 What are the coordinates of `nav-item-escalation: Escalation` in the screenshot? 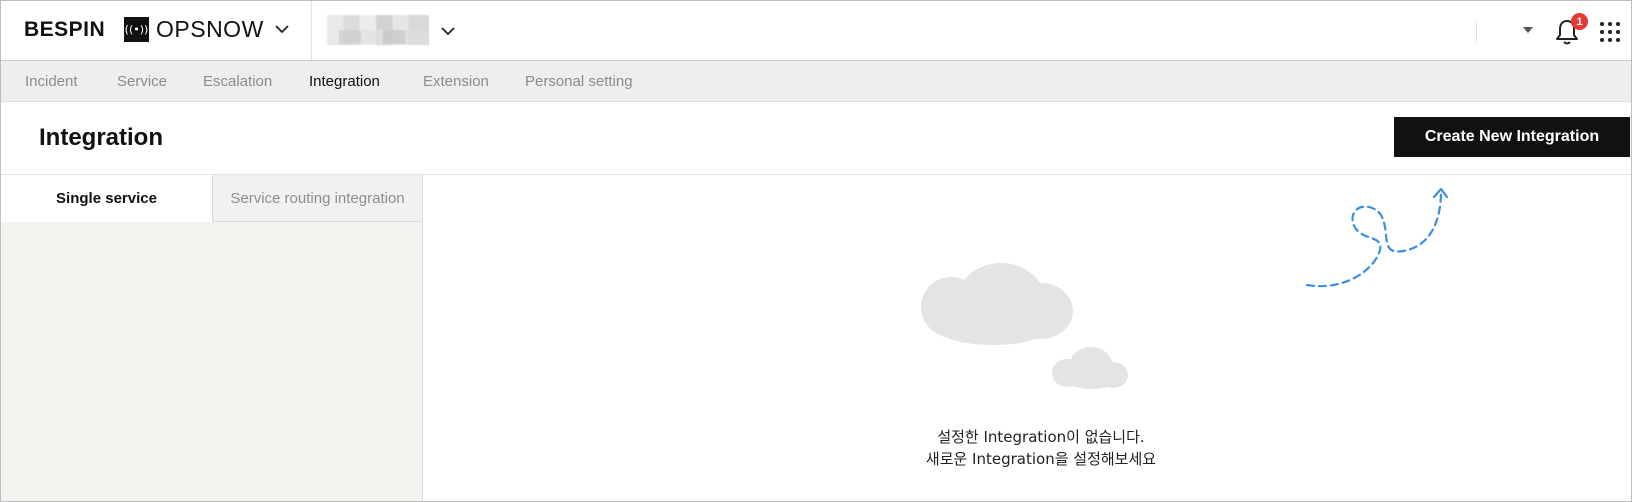 It's located at (237, 81).